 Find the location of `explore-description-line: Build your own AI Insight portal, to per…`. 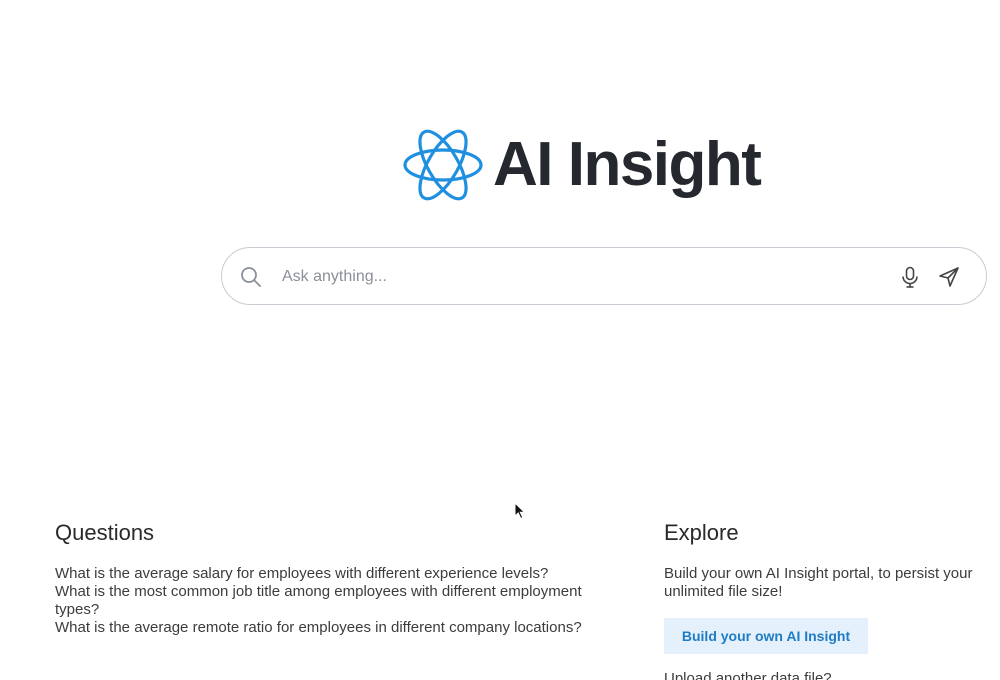

explore-description-line: Build your own AI Insight portal, to per… is located at coordinates (818, 573).